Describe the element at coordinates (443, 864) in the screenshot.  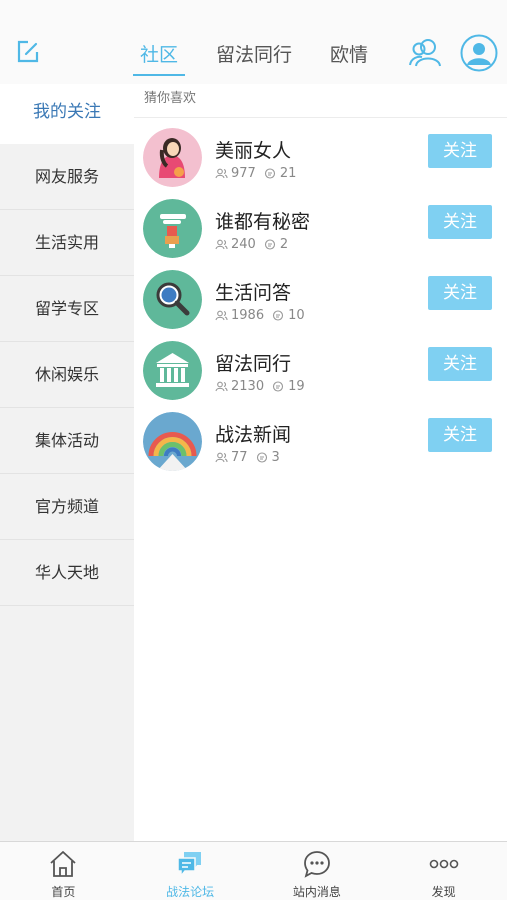
I see `more-dots-icon` at that location.